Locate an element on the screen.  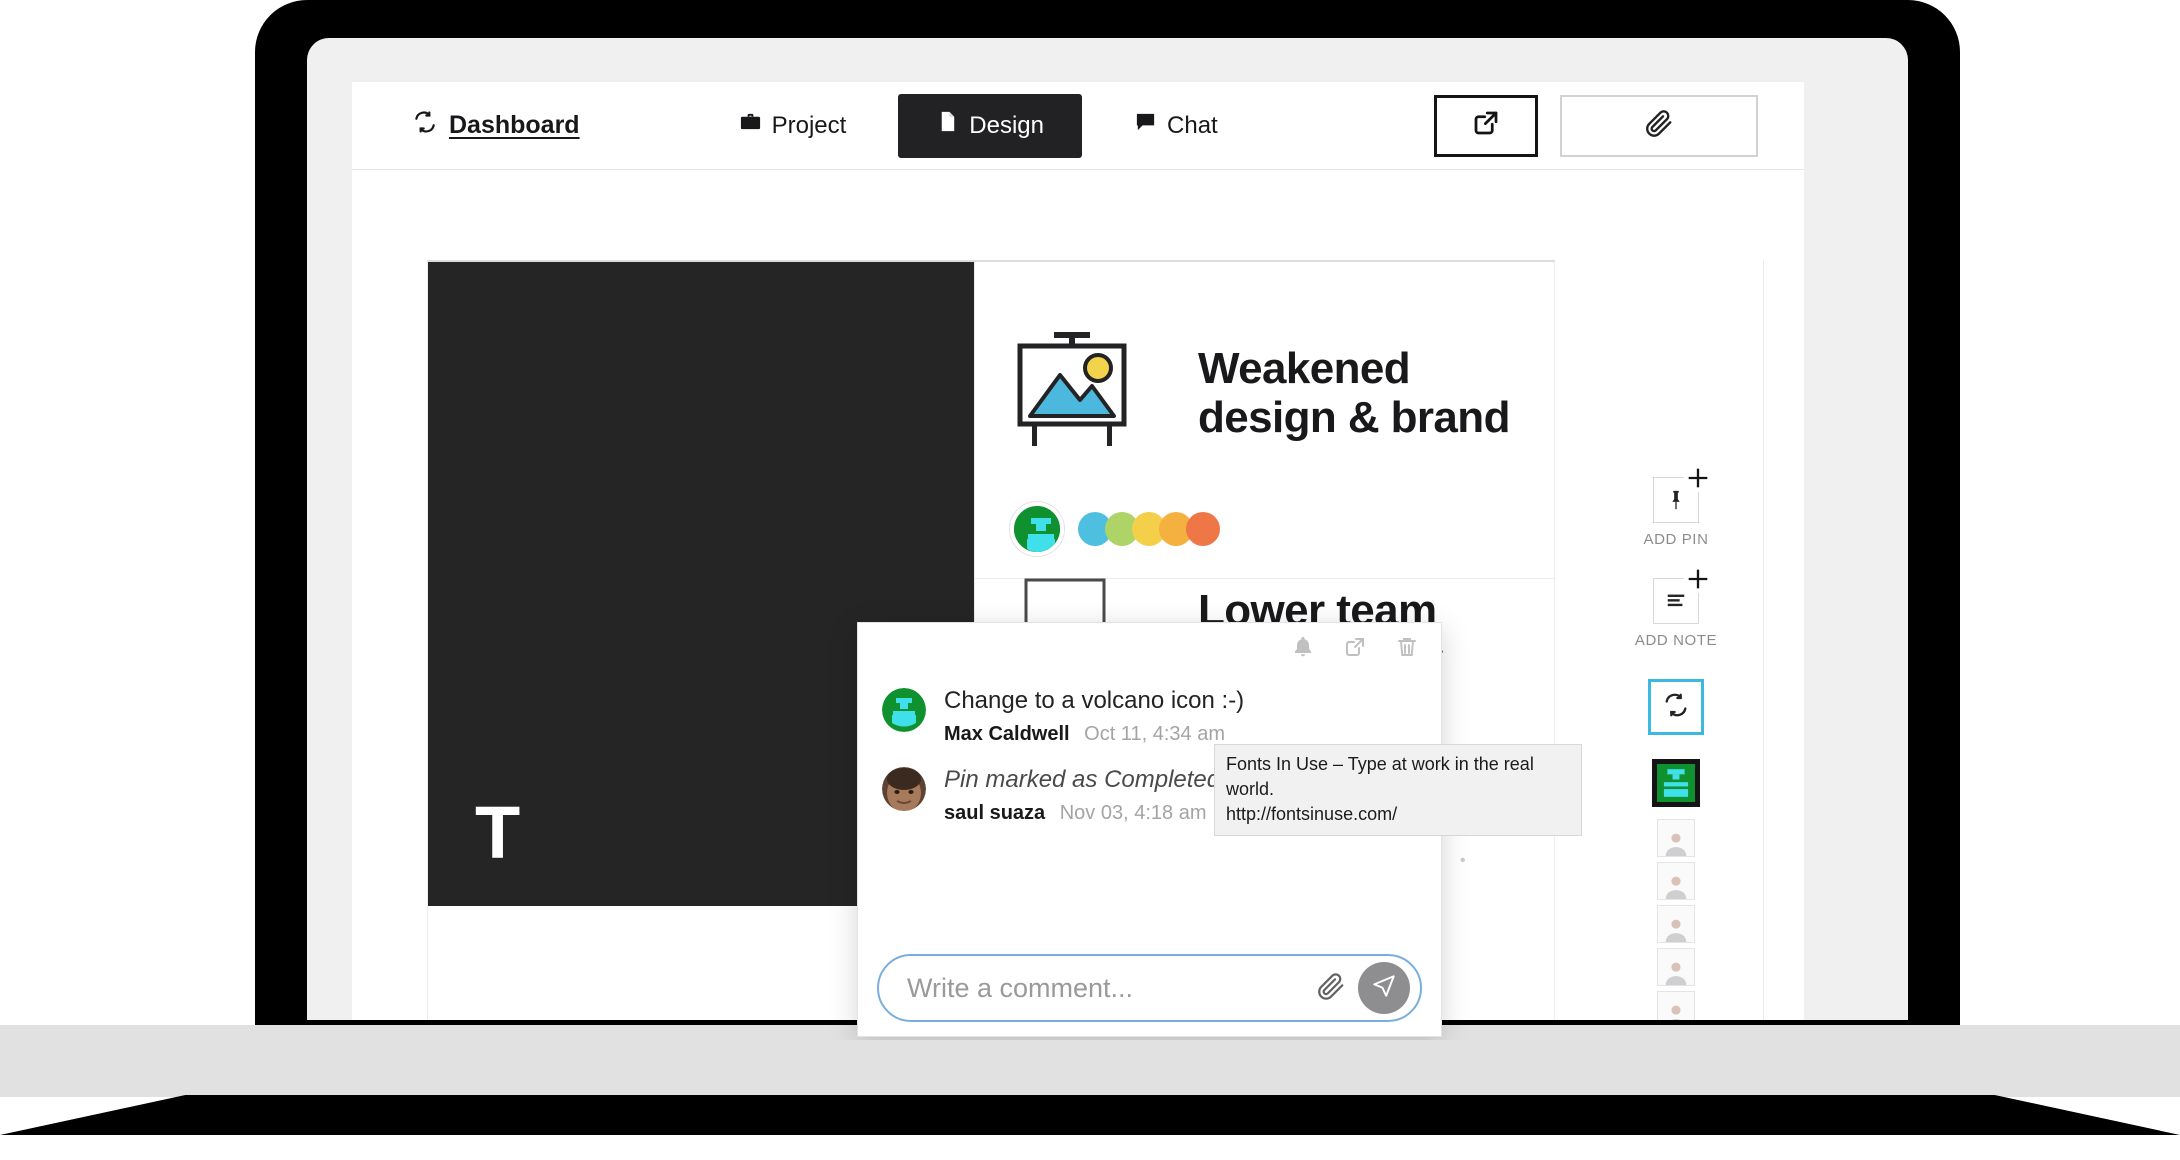
comment-author: Max Caldwell is located at coordinates (1007, 734).